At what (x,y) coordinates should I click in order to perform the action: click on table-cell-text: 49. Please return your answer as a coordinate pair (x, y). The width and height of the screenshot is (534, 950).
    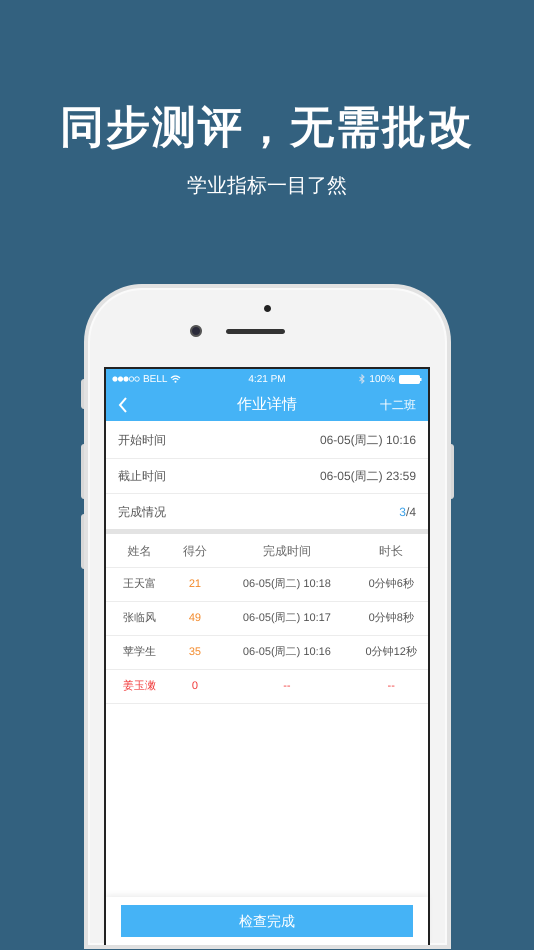
    Looking at the image, I should click on (195, 618).